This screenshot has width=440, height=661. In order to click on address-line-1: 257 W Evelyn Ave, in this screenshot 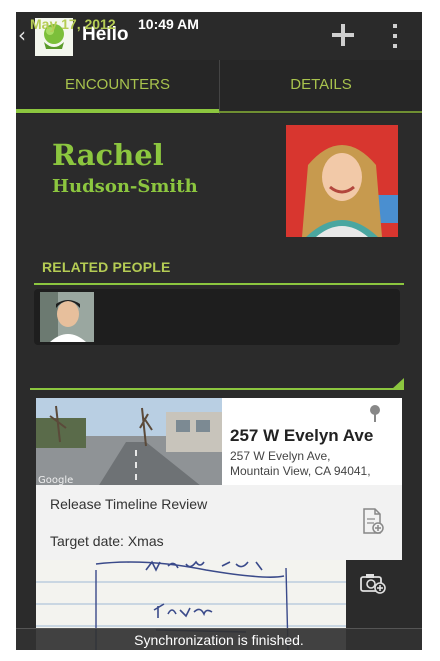, I will do `click(280, 456)`.